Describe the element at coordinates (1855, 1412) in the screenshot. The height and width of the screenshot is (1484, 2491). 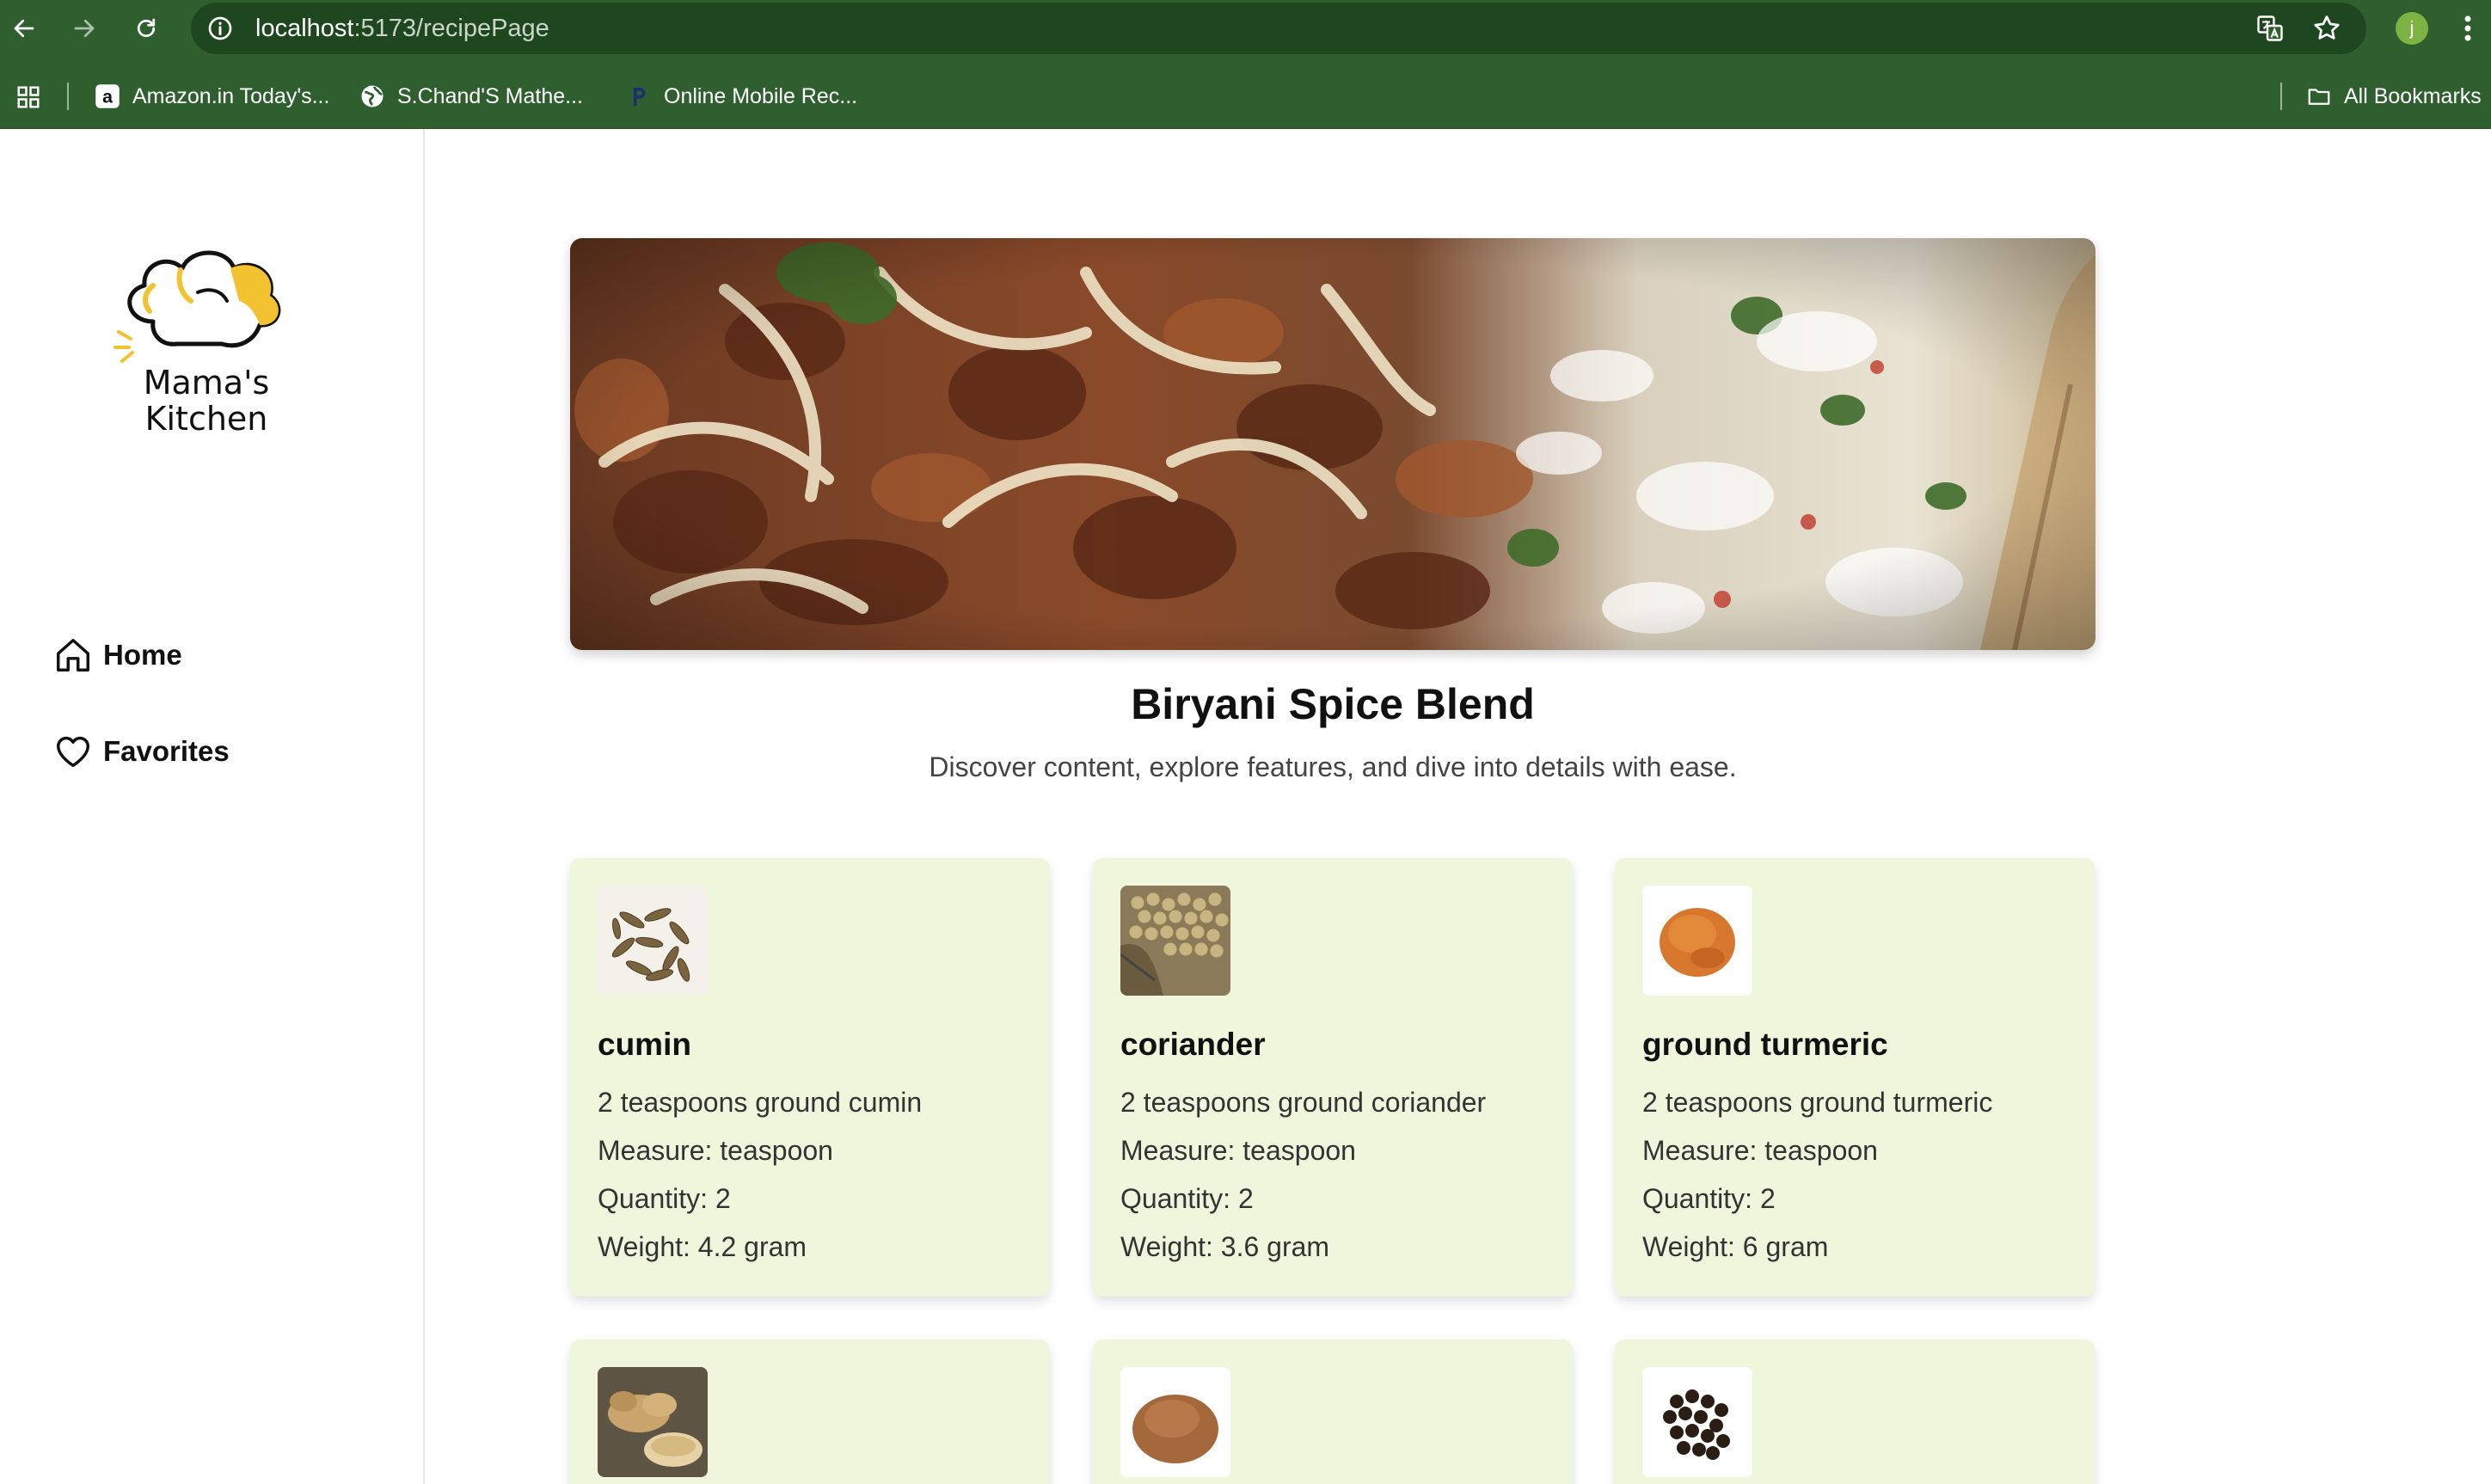
I see `ingredient-card-black-pepper` at that location.